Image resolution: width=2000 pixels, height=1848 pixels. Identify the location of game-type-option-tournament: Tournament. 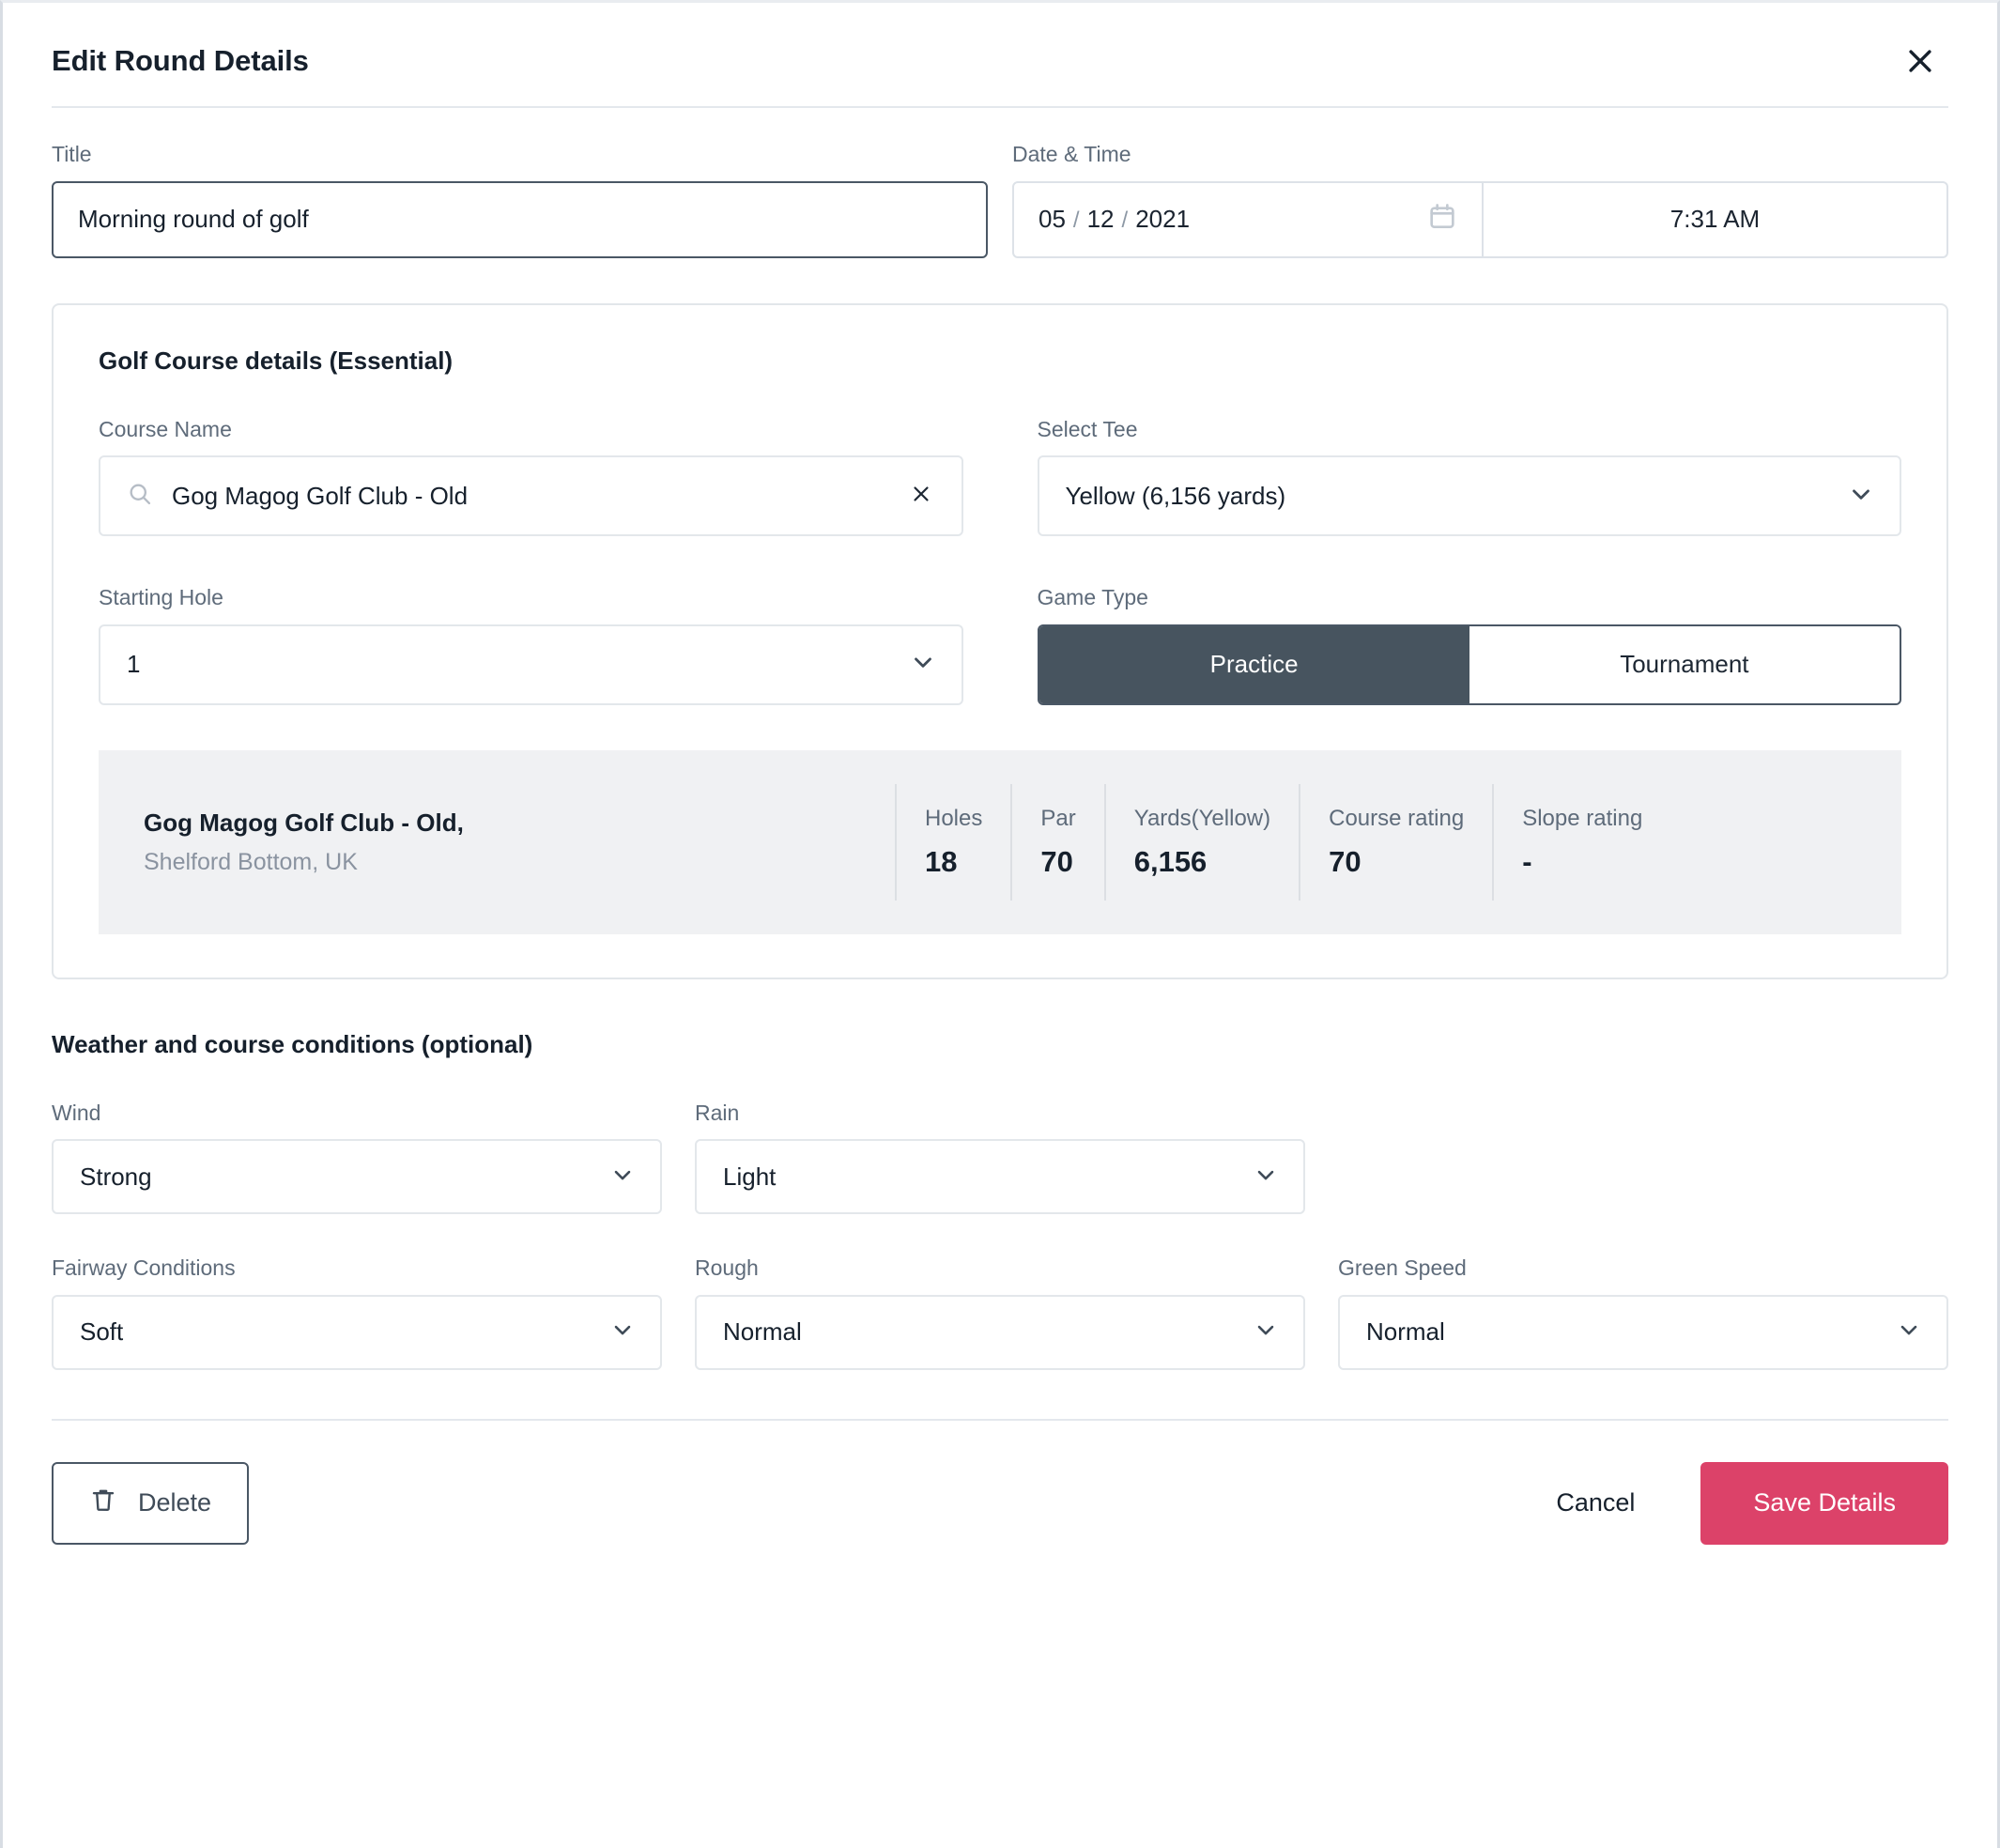
(1684, 664).